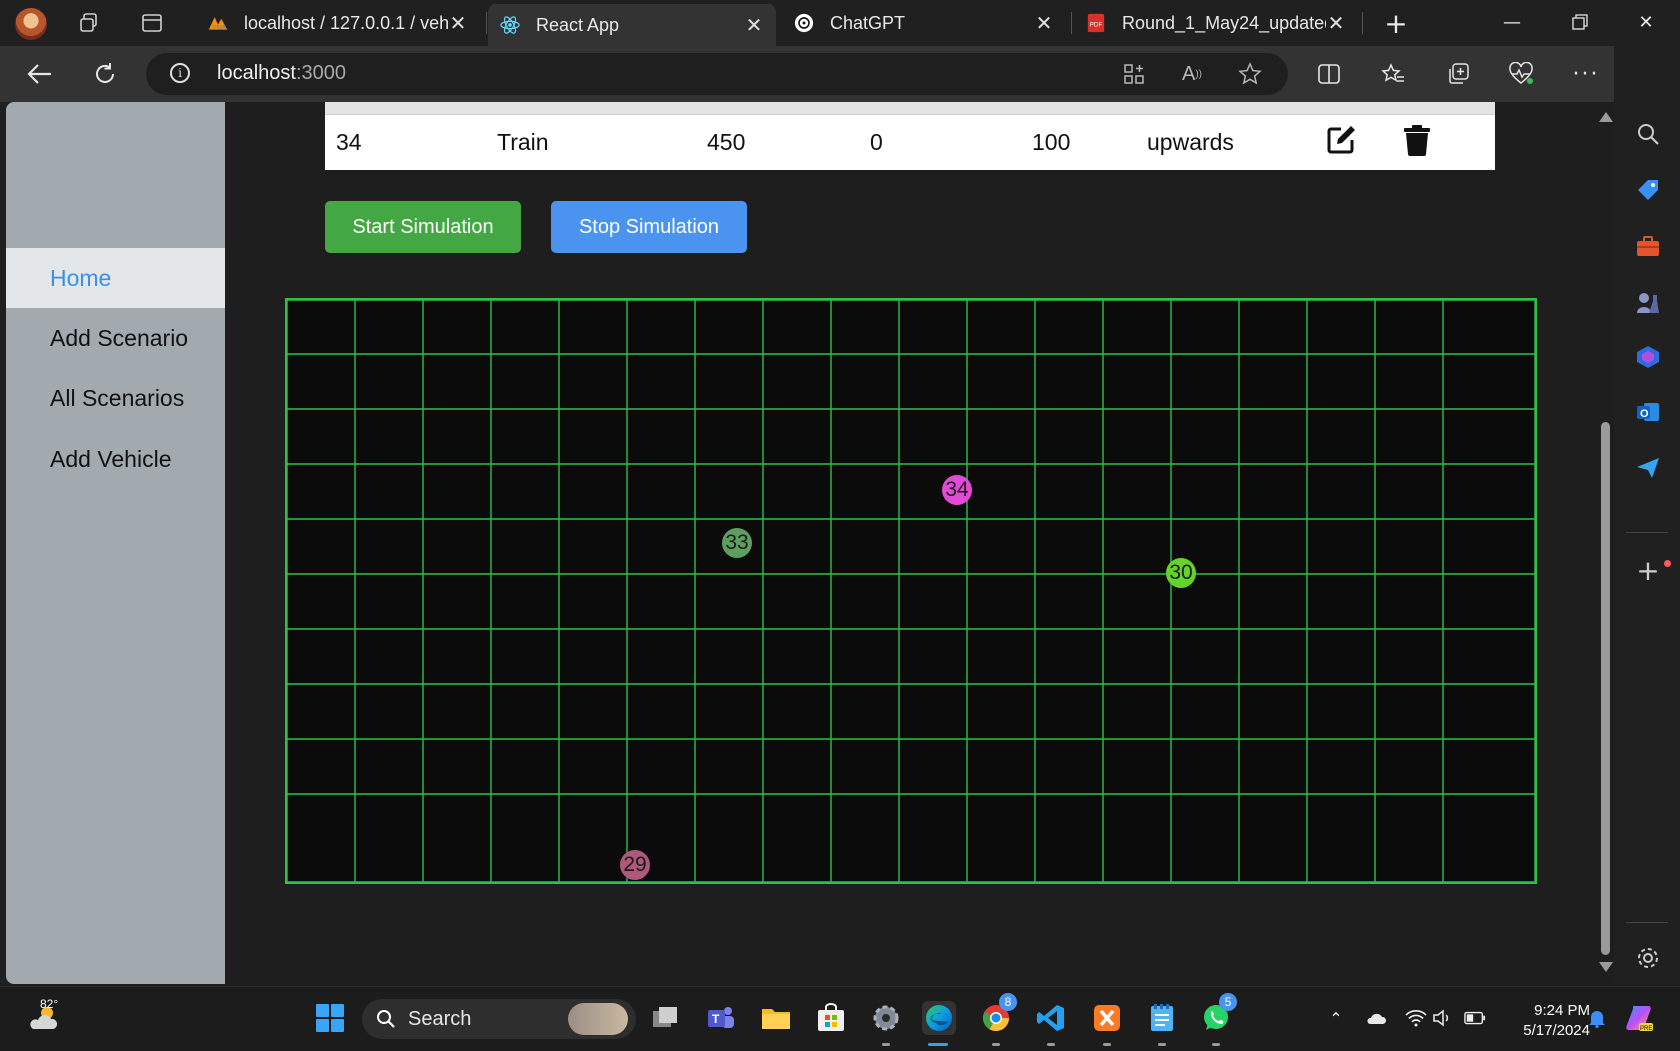  Describe the element at coordinates (726, 142) in the screenshot. I see `position-x-cell: 450` at that location.